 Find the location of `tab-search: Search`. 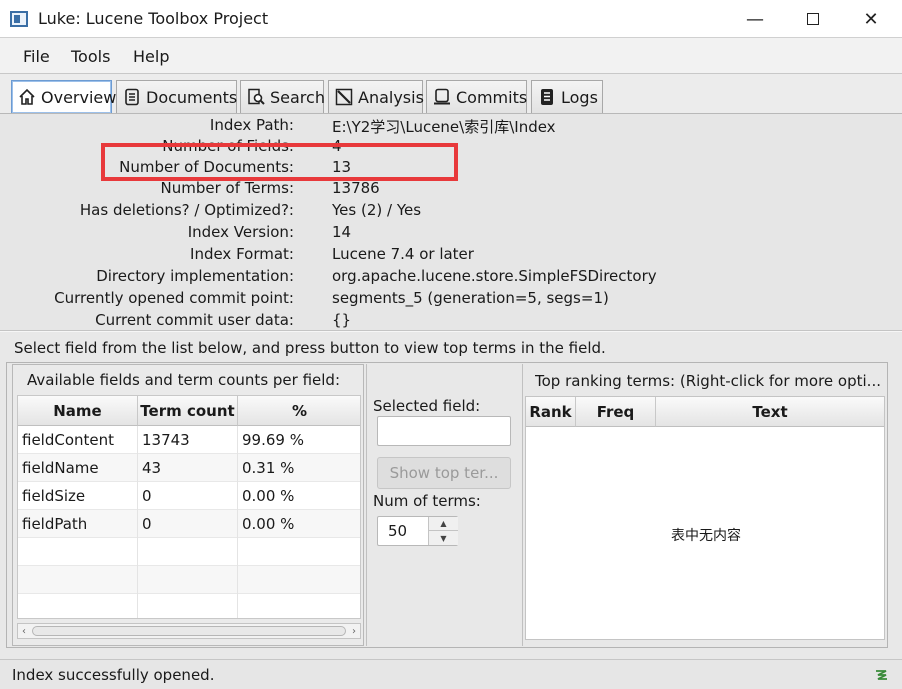

tab-search: Search is located at coordinates (282, 96).